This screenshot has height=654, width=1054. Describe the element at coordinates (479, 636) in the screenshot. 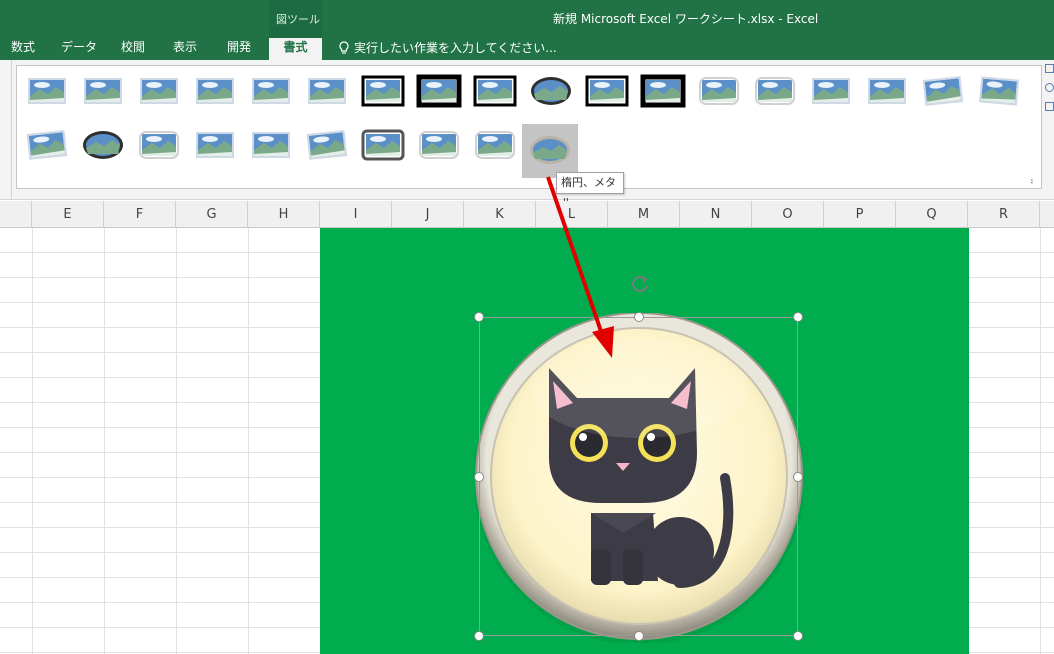

I see `resize-handle-bottom-left` at that location.